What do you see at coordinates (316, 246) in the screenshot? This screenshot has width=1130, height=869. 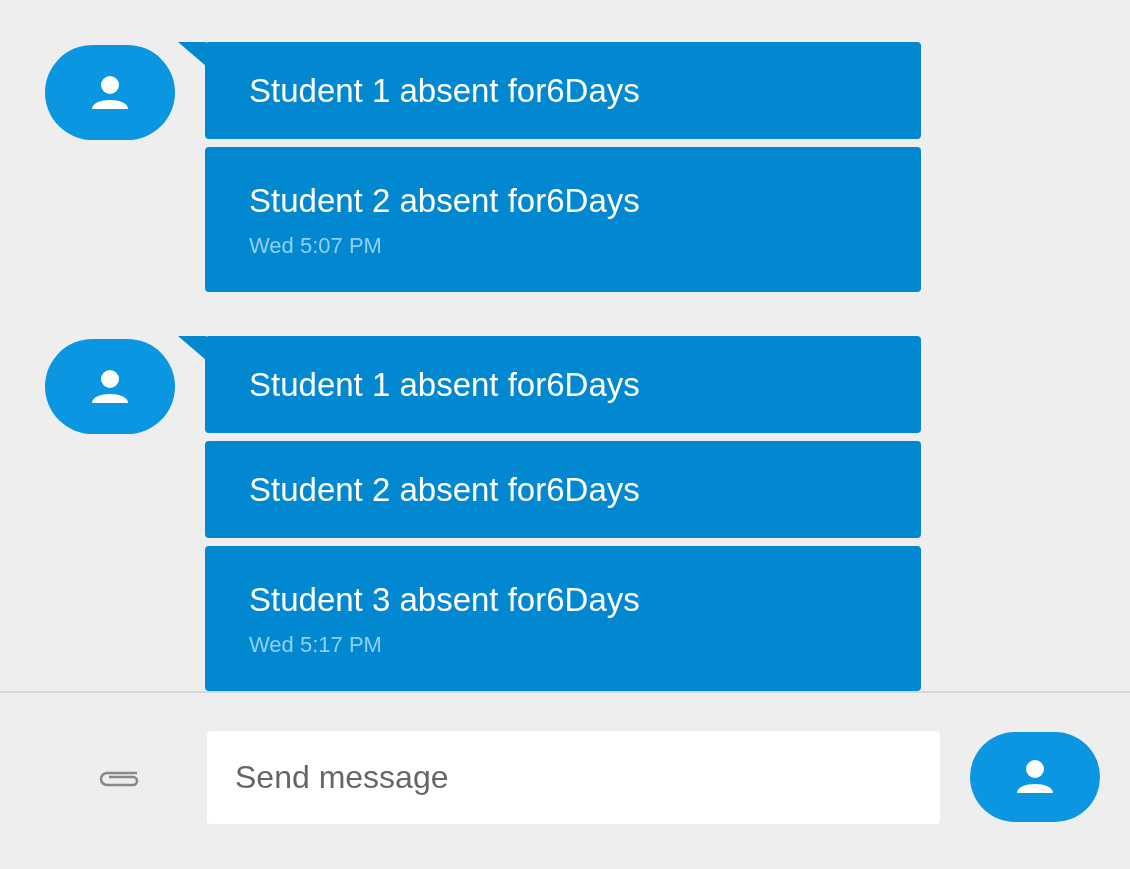 I see `message-time: Wed 5:07 PM` at bounding box center [316, 246].